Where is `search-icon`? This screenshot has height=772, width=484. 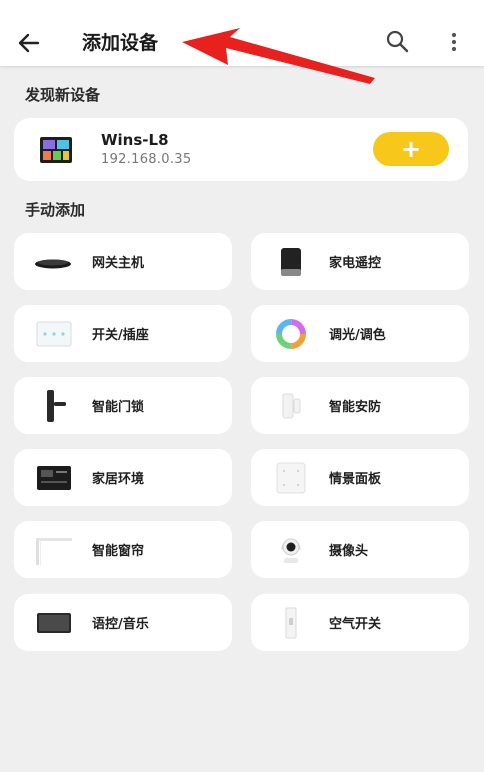
search-icon is located at coordinates (397, 41).